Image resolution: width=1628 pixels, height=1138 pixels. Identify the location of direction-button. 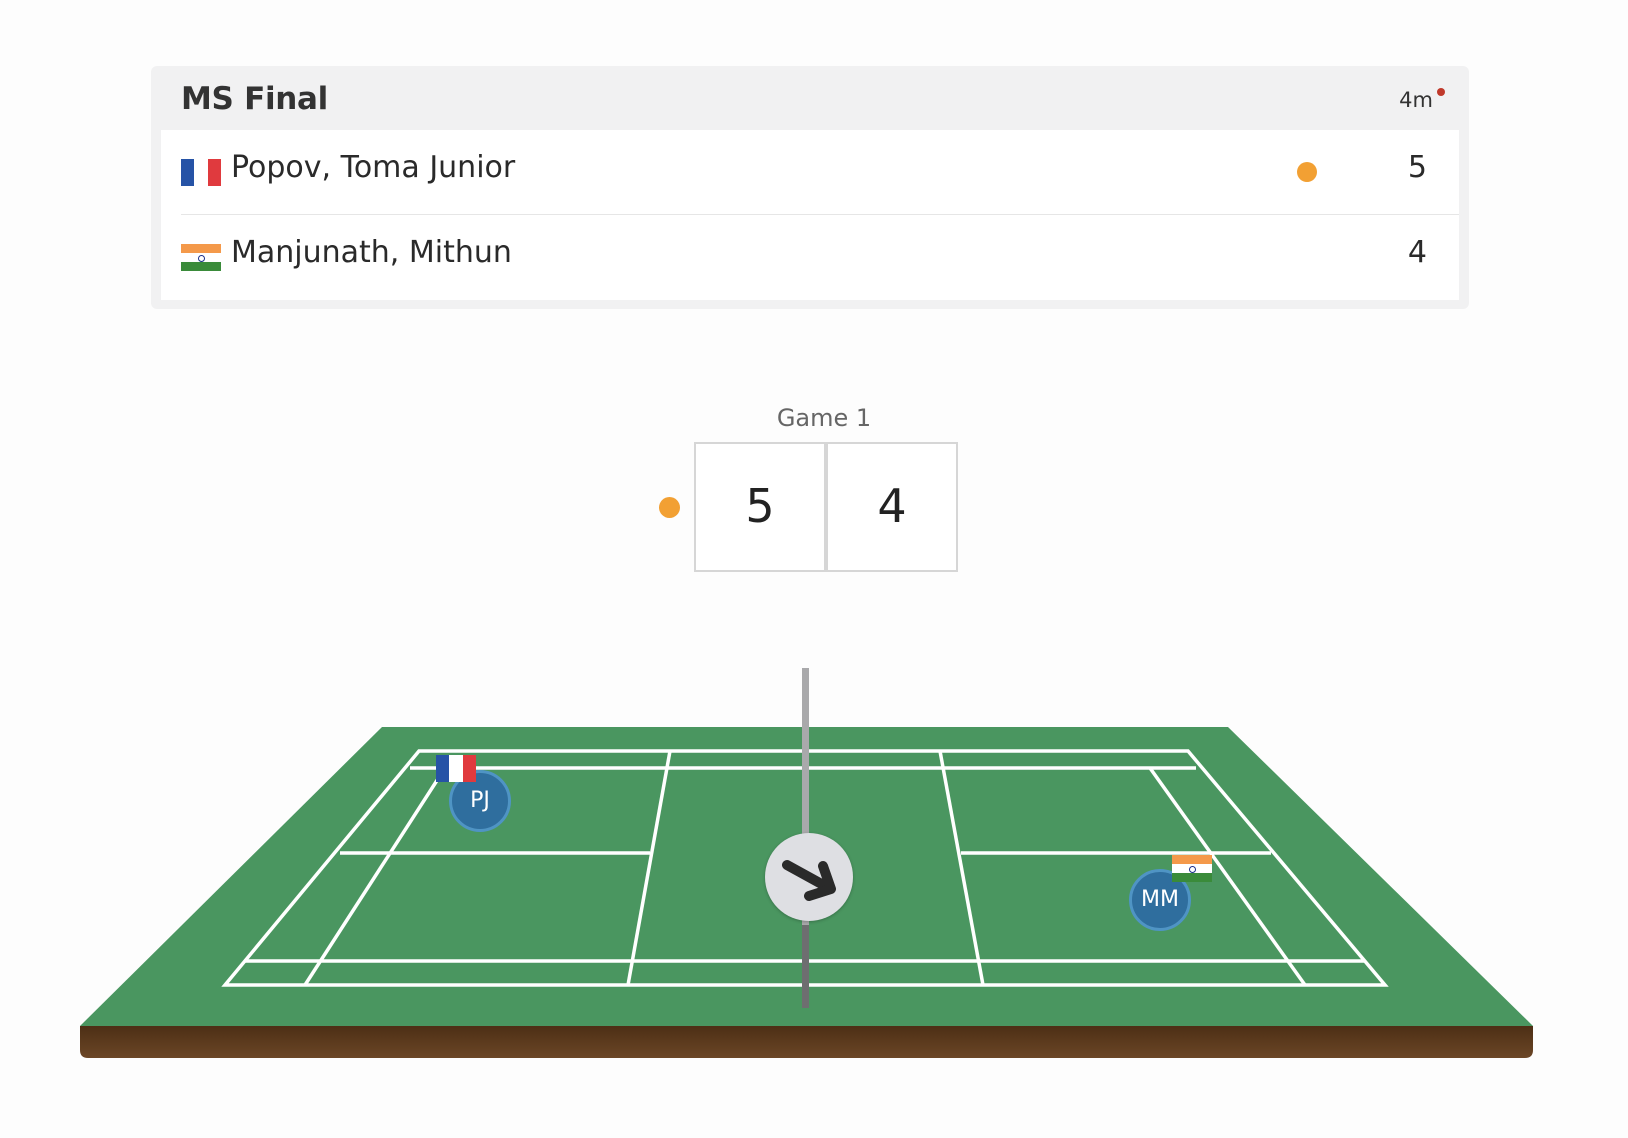
(809, 877).